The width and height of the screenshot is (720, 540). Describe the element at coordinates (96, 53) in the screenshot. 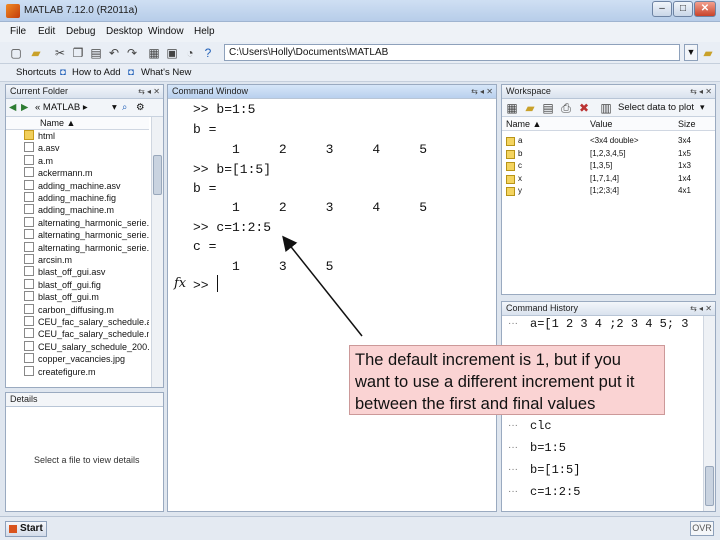

I see `paste-icon: ▤` at that location.